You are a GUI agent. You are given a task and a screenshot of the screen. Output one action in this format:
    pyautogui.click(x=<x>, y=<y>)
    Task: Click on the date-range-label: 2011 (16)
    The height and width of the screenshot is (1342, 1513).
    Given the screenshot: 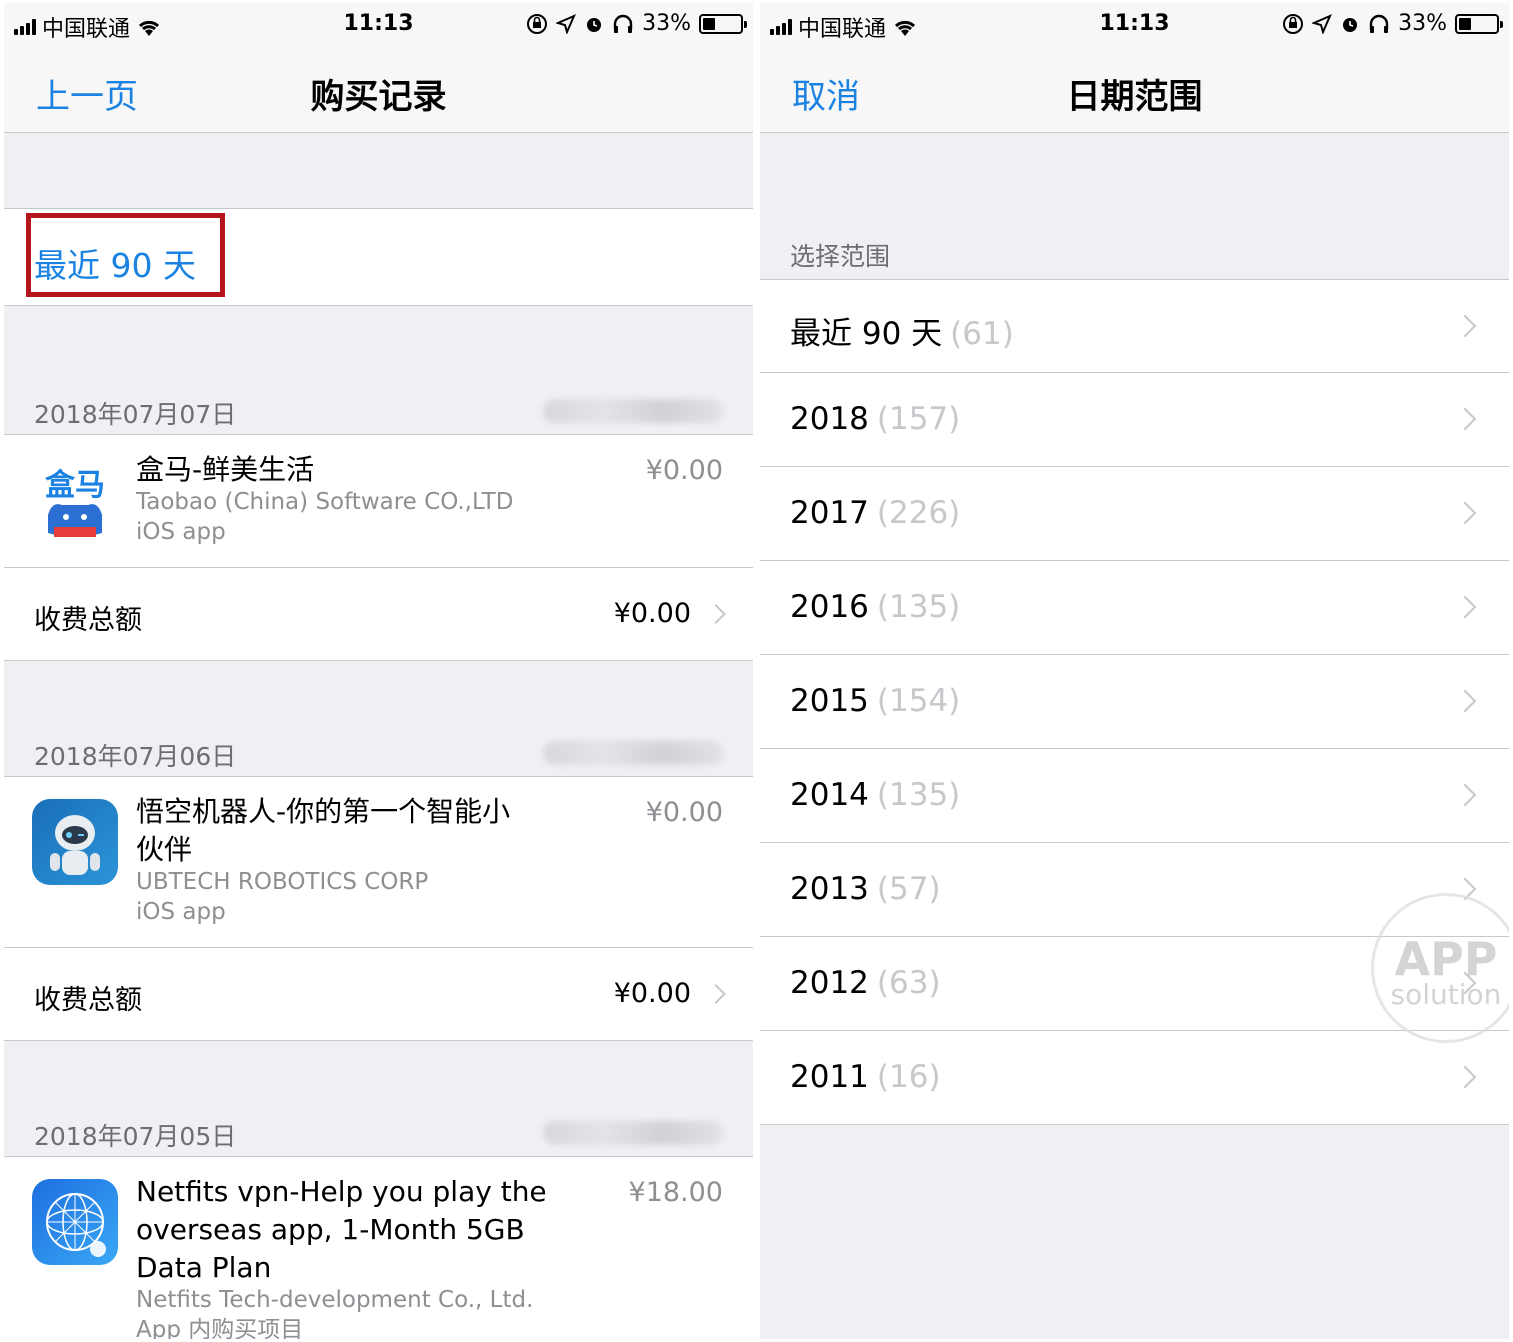 What is the action you would take?
    pyautogui.click(x=865, y=1077)
    